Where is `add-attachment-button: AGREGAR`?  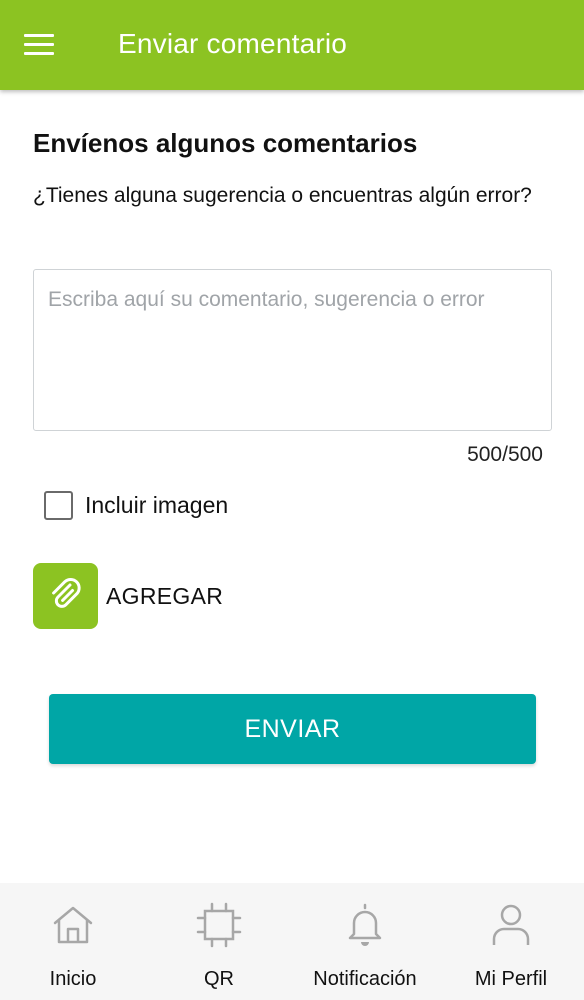
add-attachment-button: AGREGAR is located at coordinates (128, 596).